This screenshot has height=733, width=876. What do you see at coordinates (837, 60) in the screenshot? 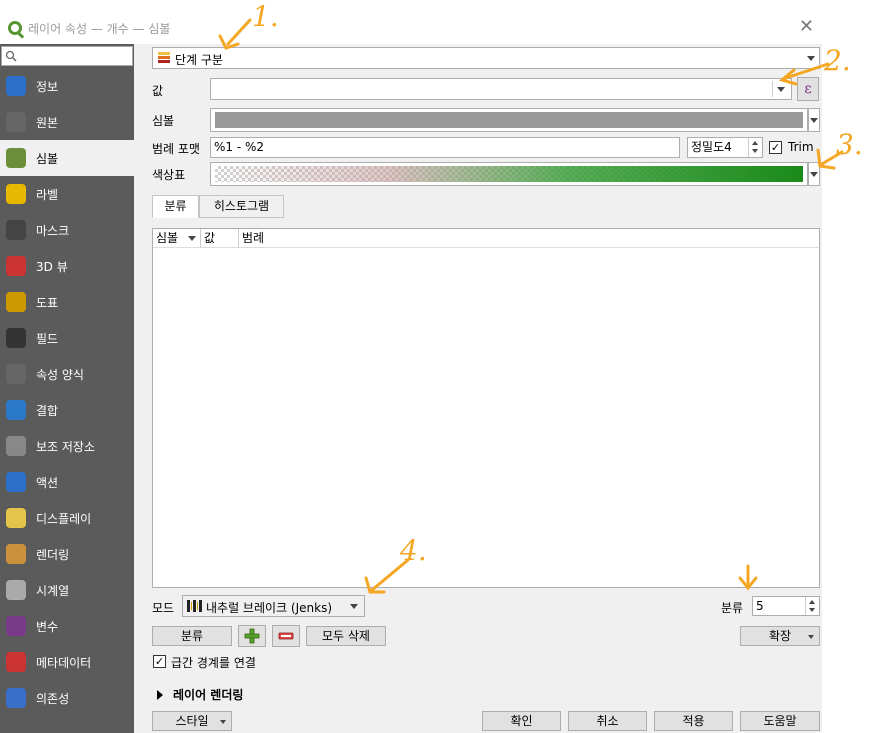
I see `annotation-2: 2.` at bounding box center [837, 60].